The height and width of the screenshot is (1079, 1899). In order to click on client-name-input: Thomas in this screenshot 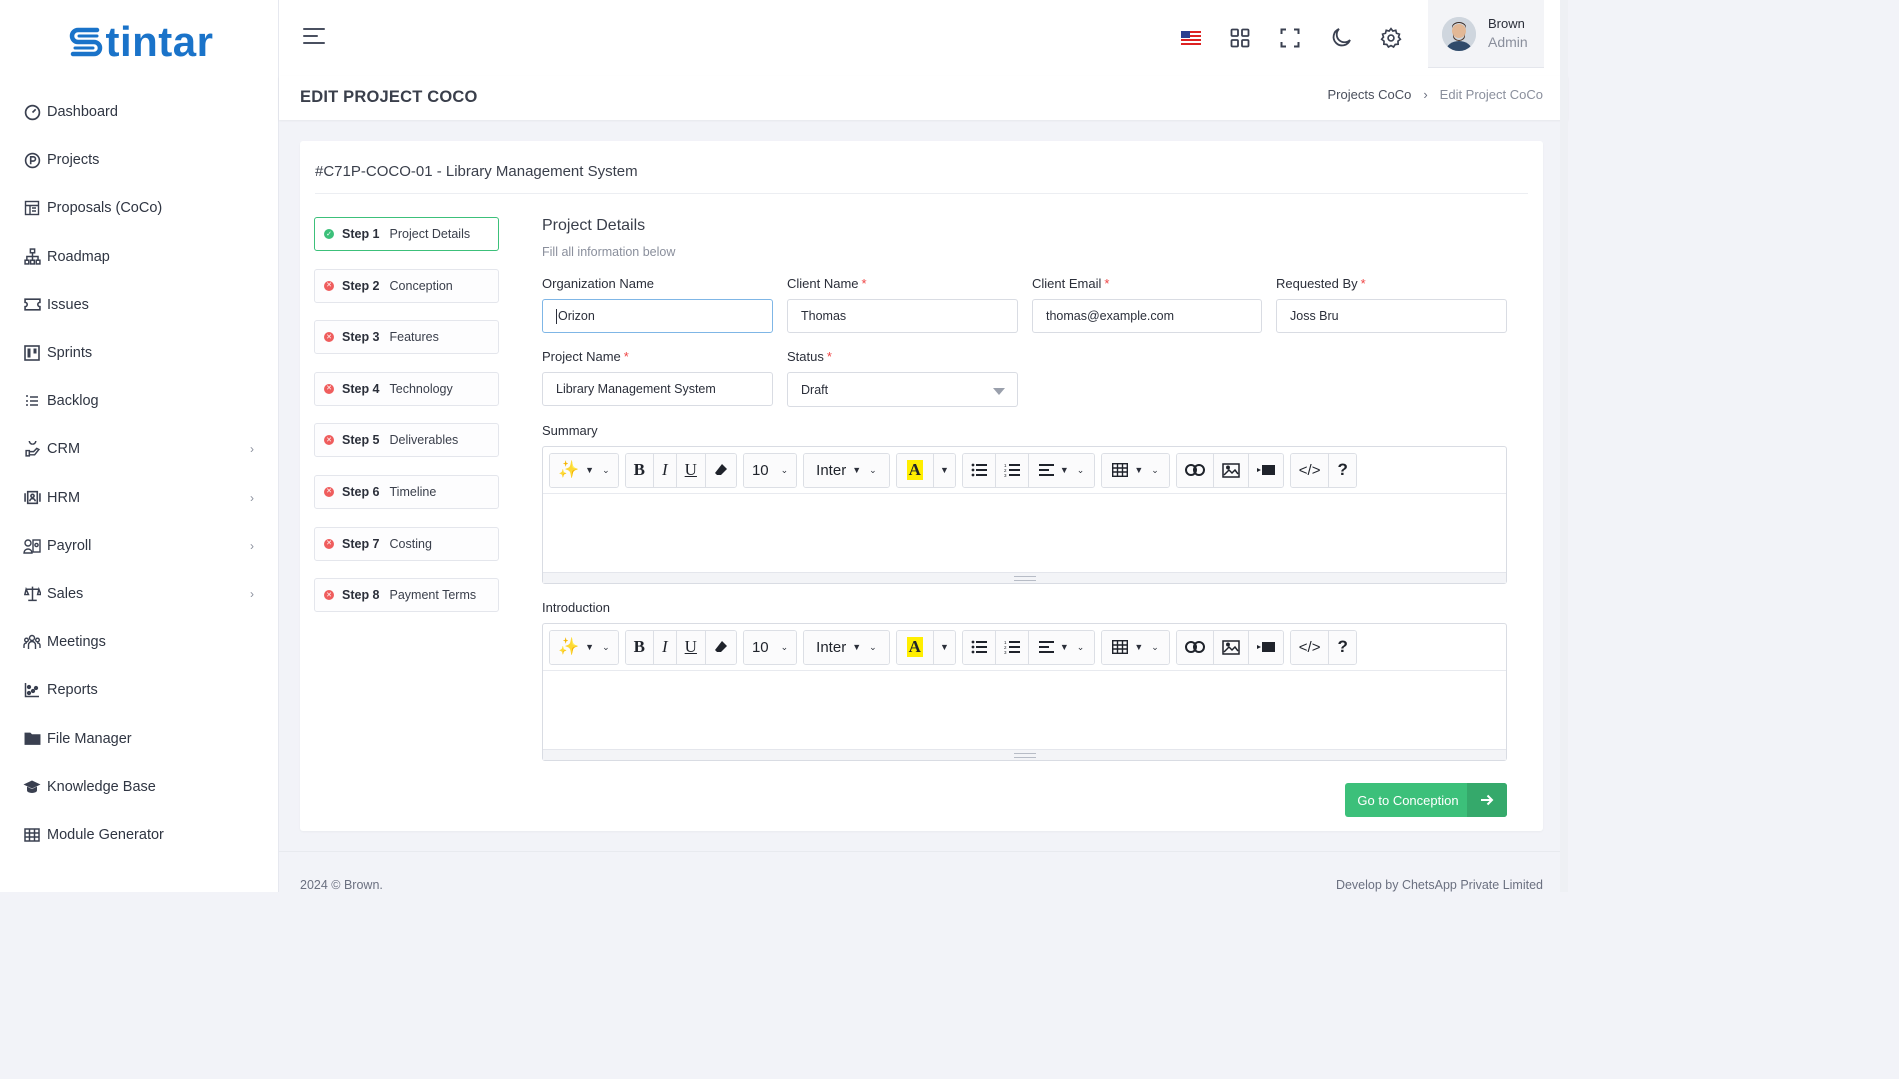, I will do `click(902, 316)`.